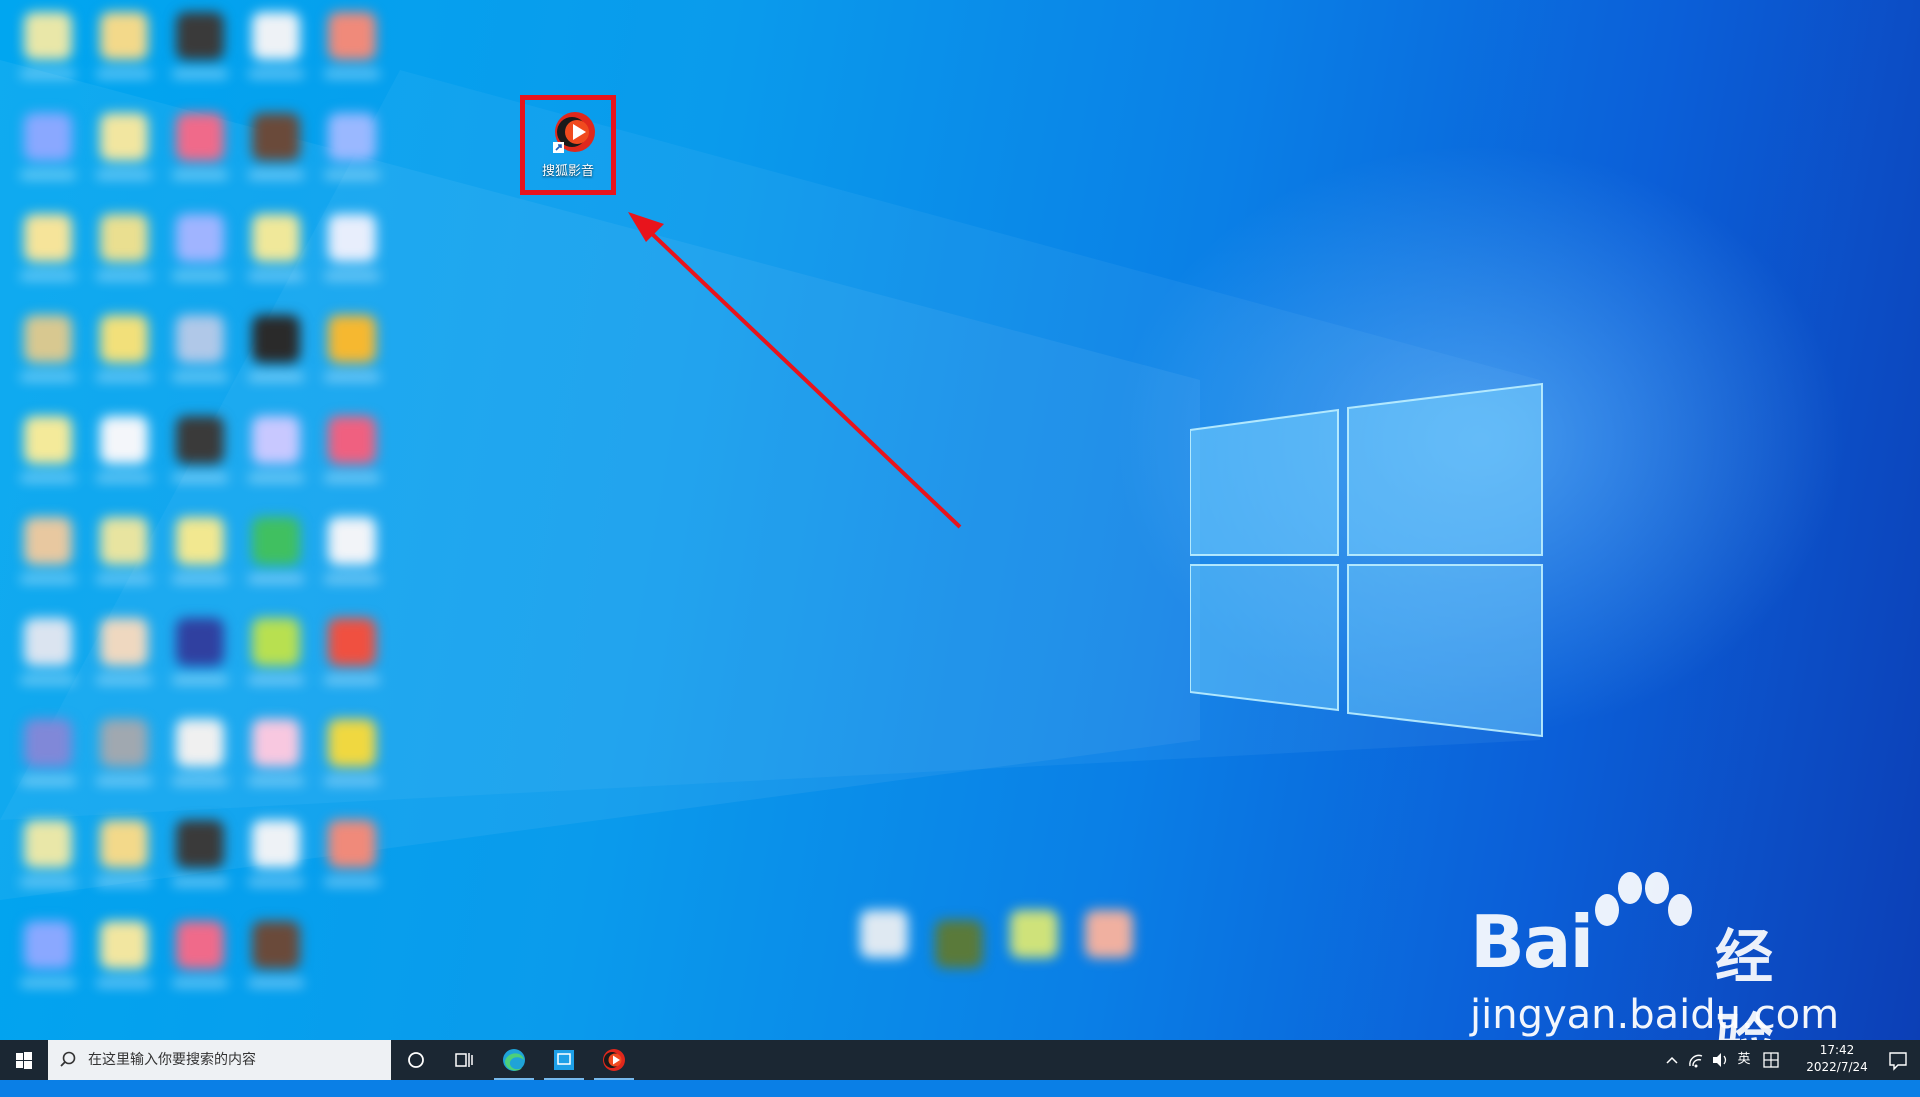  I want to click on edge-icon, so click(514, 1060).